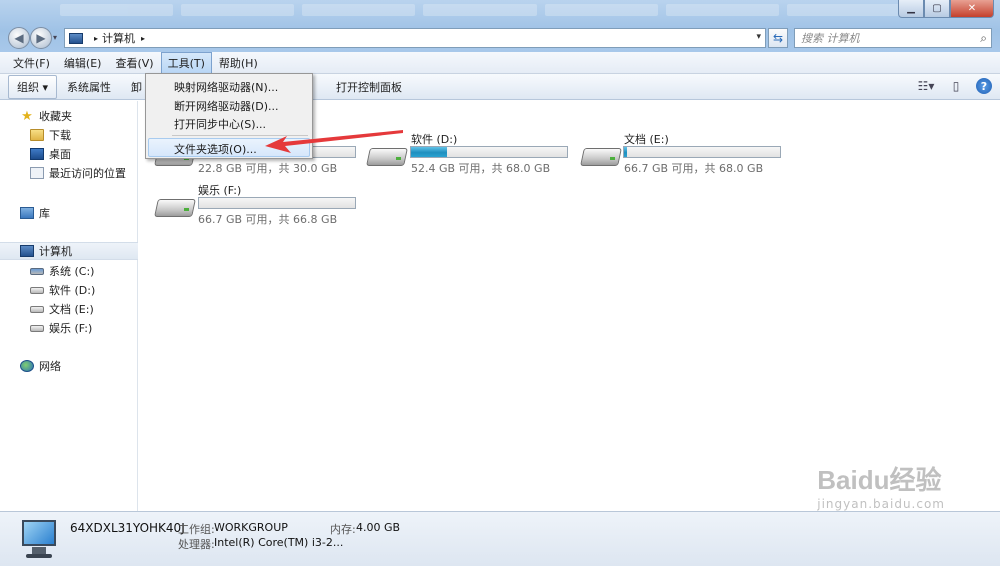  Describe the element at coordinates (127, 528) in the screenshot. I see `computer-name: 64XDXL31YOHK40J` at that location.